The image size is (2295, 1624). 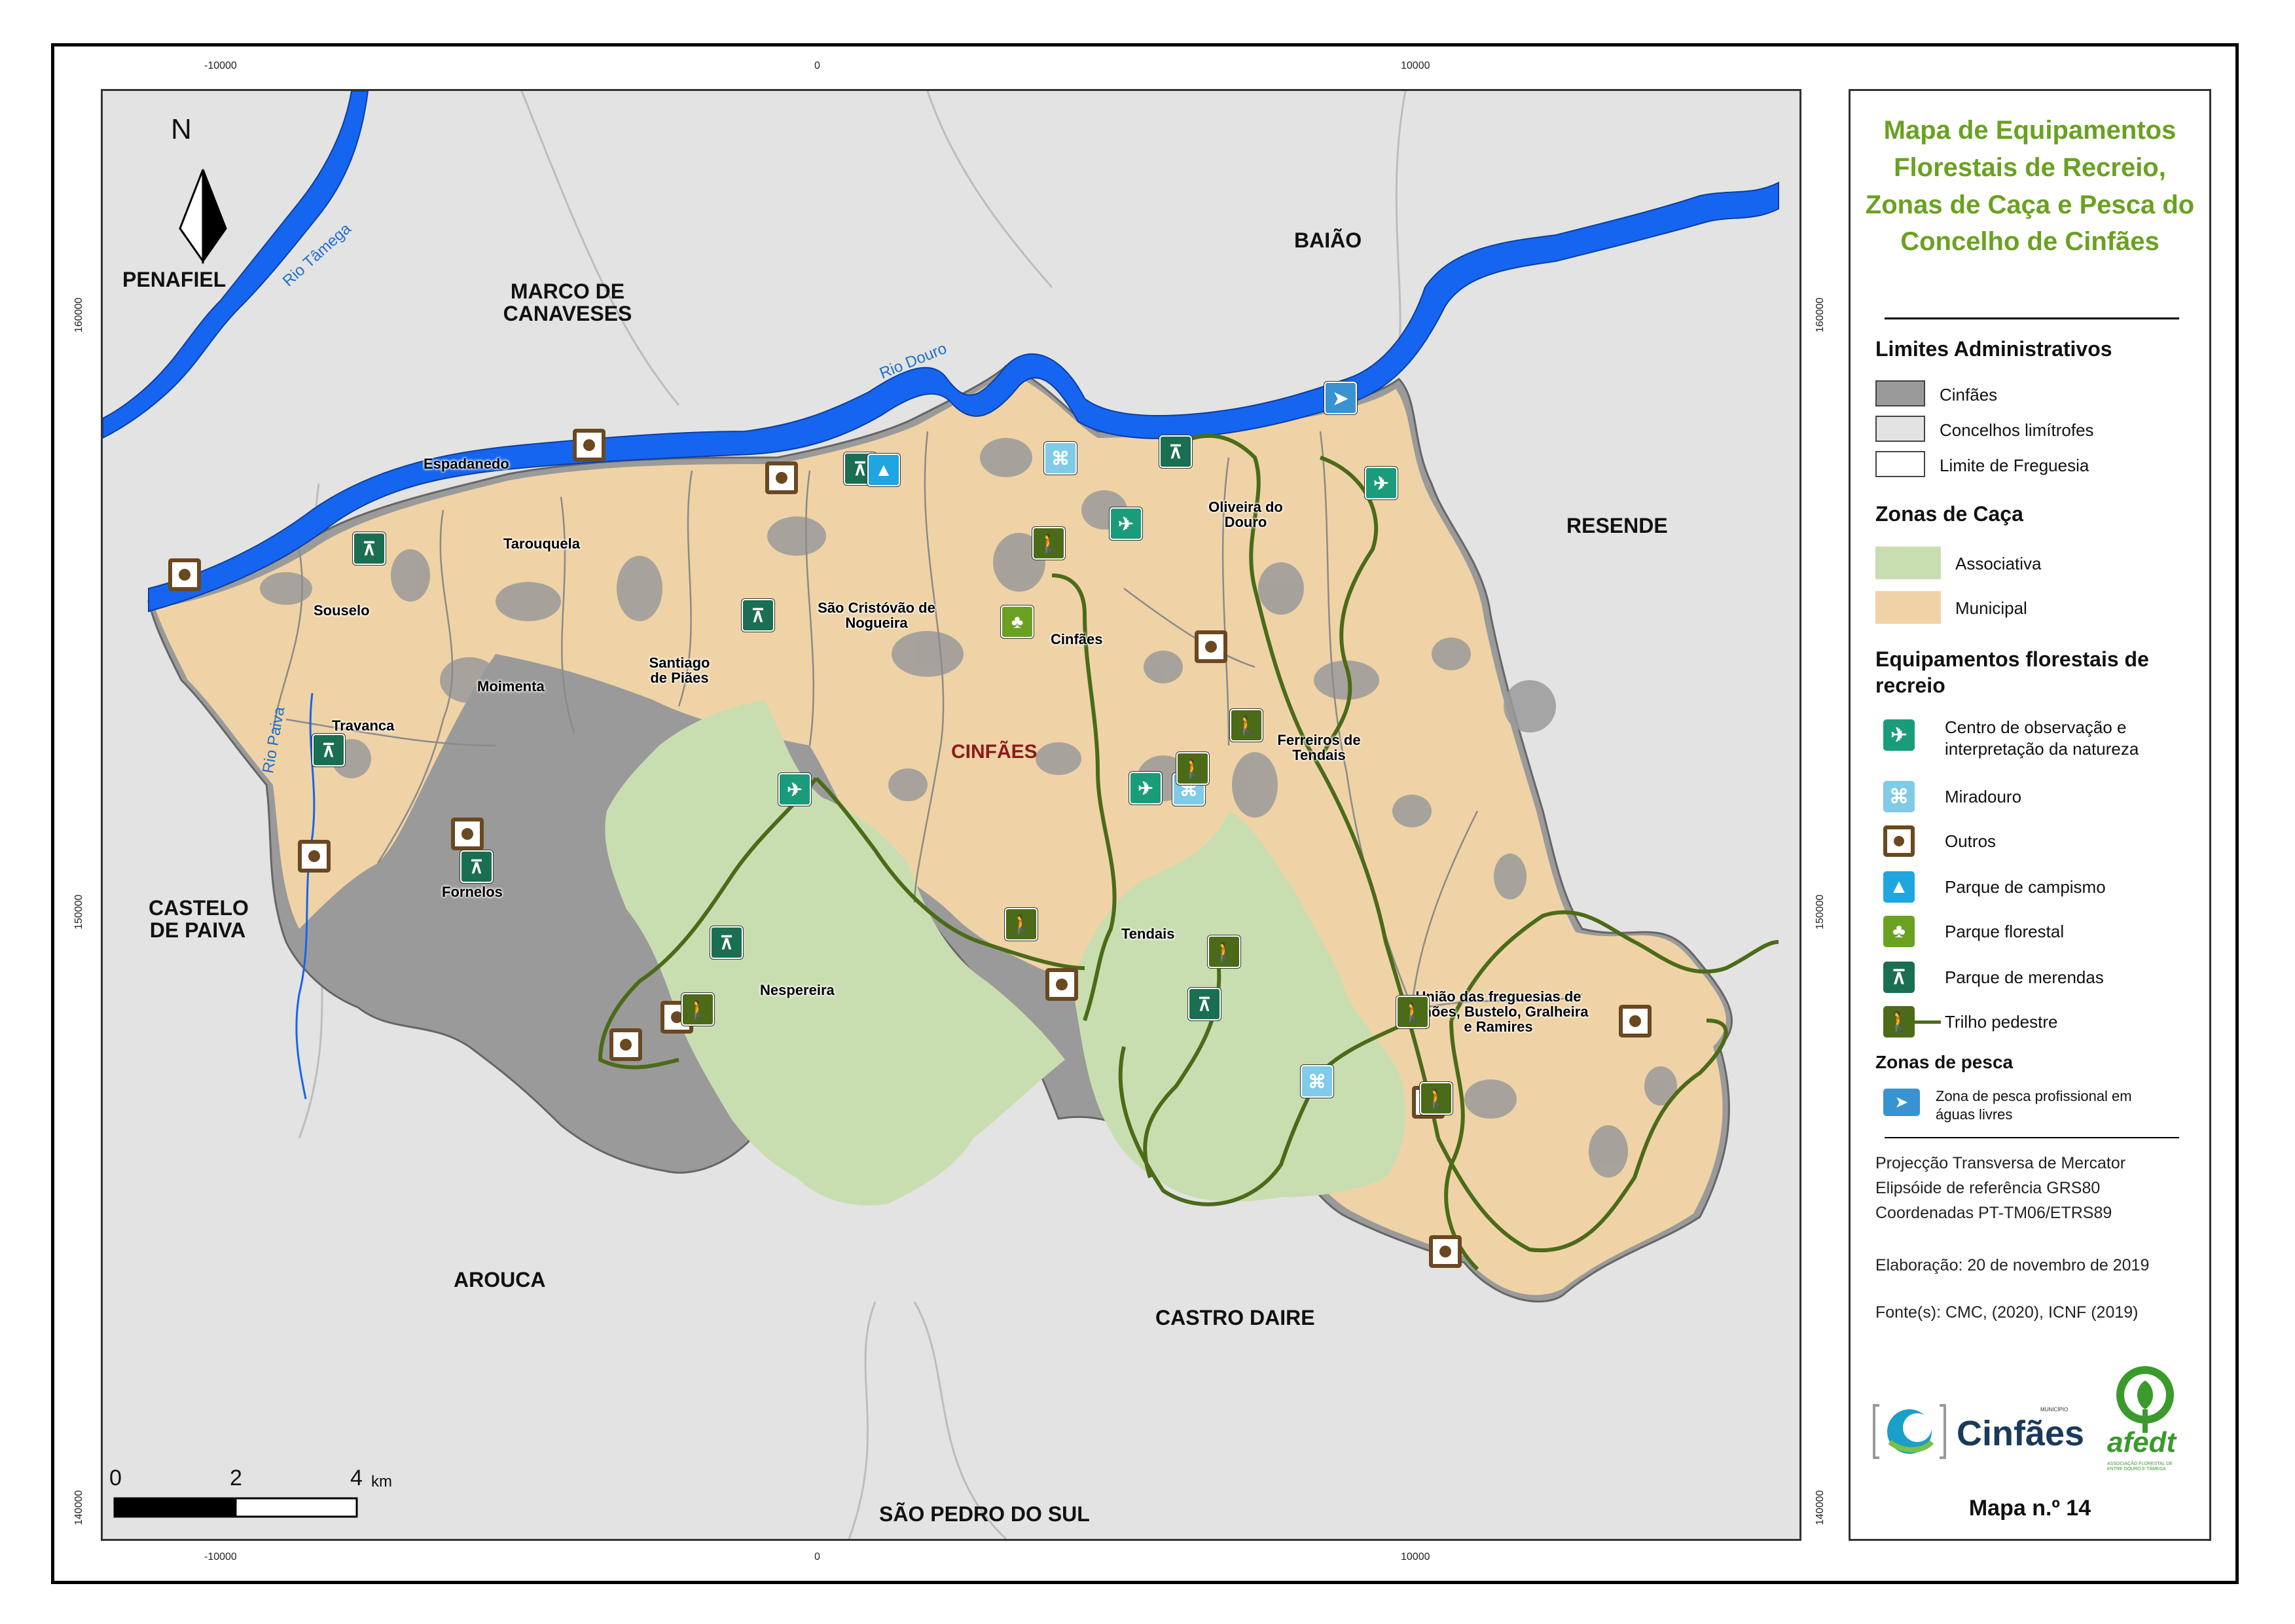 I want to click on legend-caca-associativa: Associativa, so click(x=1999, y=563).